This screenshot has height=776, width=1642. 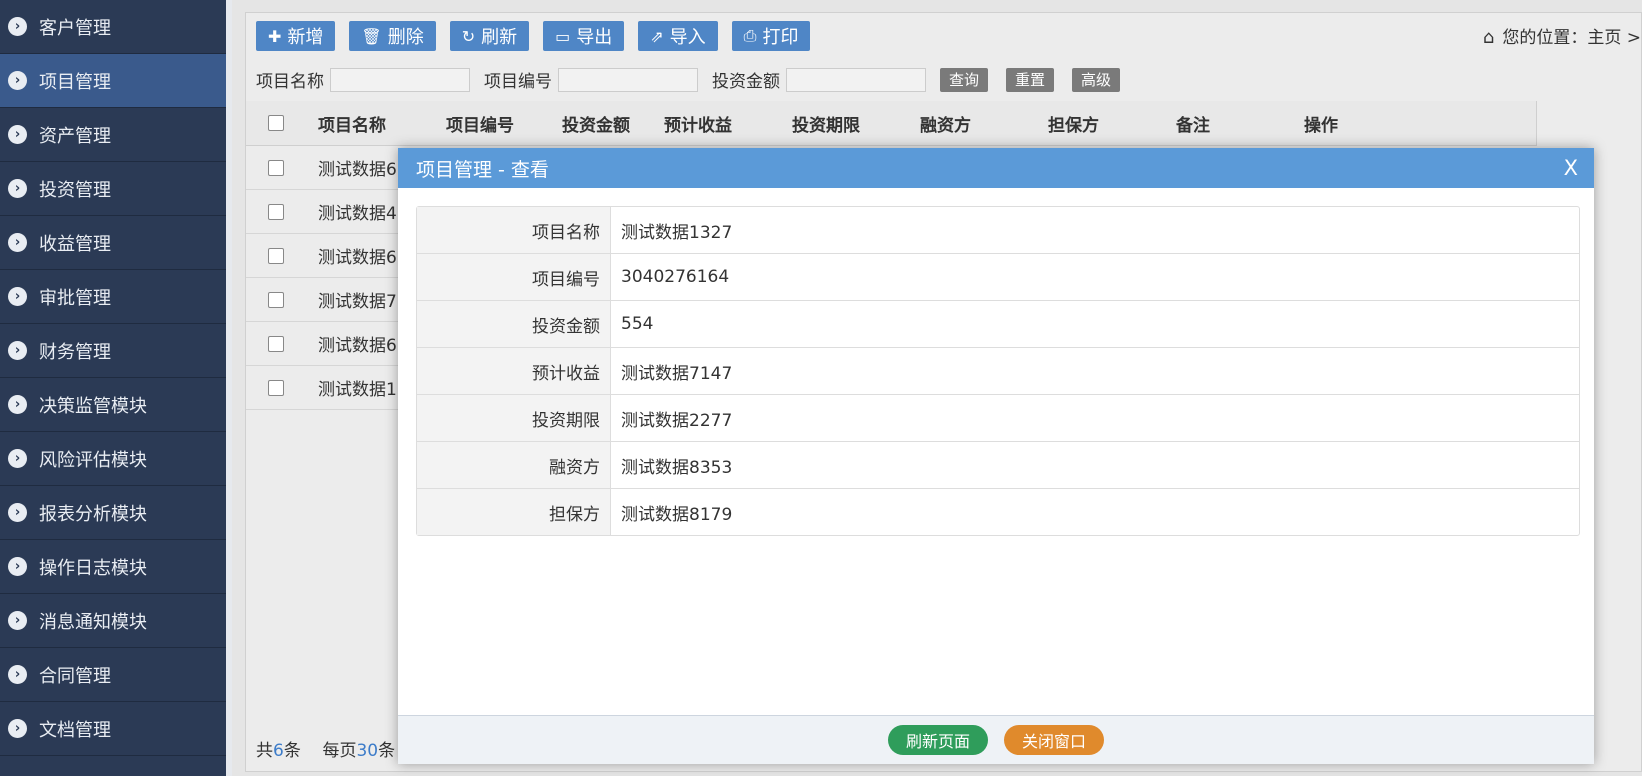 I want to click on sidebar-item-label: 消息通知模块, so click(x=93, y=622).